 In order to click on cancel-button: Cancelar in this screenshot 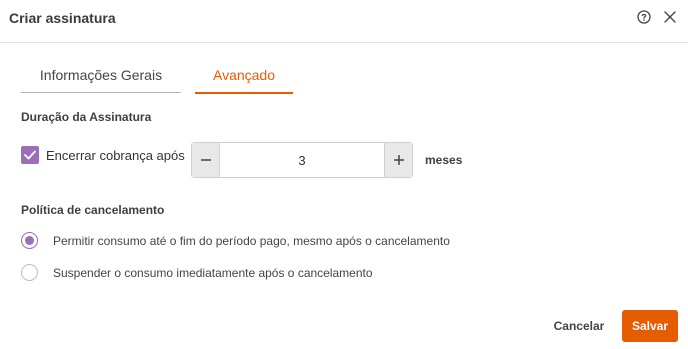, I will do `click(579, 326)`.